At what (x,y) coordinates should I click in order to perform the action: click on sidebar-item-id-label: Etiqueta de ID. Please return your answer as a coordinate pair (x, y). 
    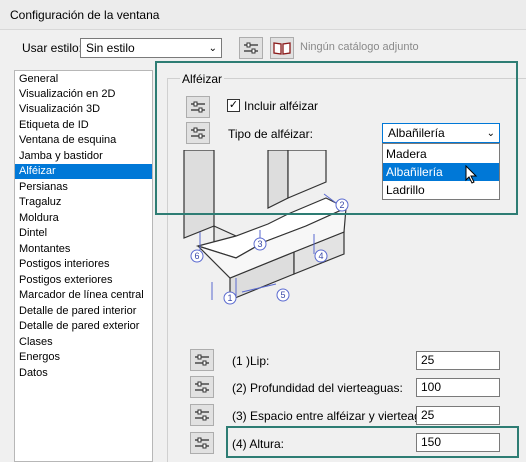
    Looking at the image, I should click on (83, 125).